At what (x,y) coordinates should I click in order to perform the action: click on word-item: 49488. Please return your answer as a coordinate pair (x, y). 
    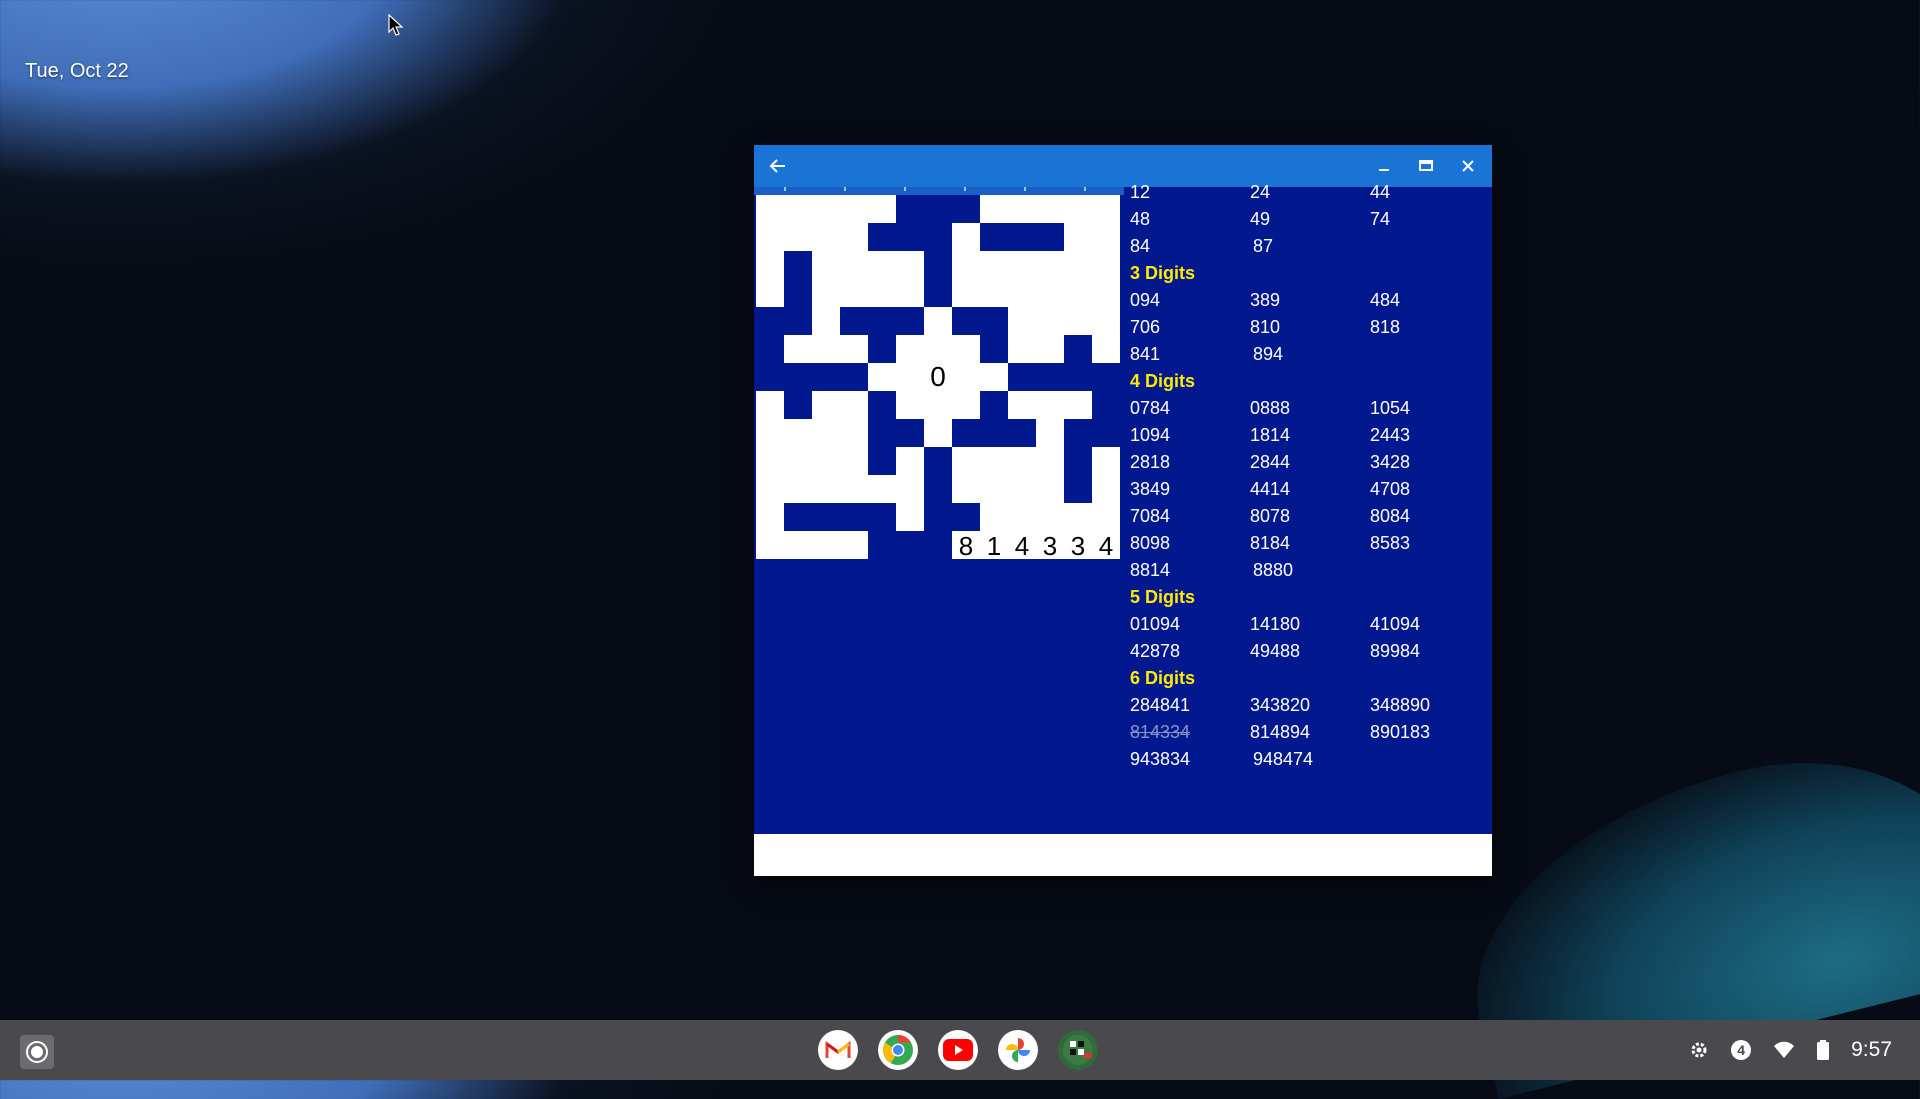
    Looking at the image, I should click on (1310, 651).